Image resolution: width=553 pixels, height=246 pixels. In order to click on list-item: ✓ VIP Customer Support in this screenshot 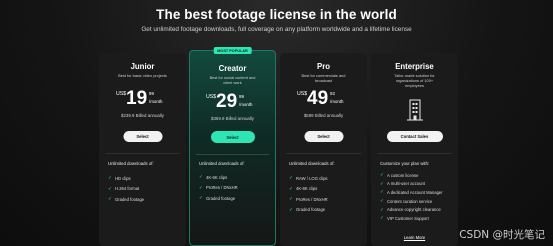, I will do `click(404, 218)`.